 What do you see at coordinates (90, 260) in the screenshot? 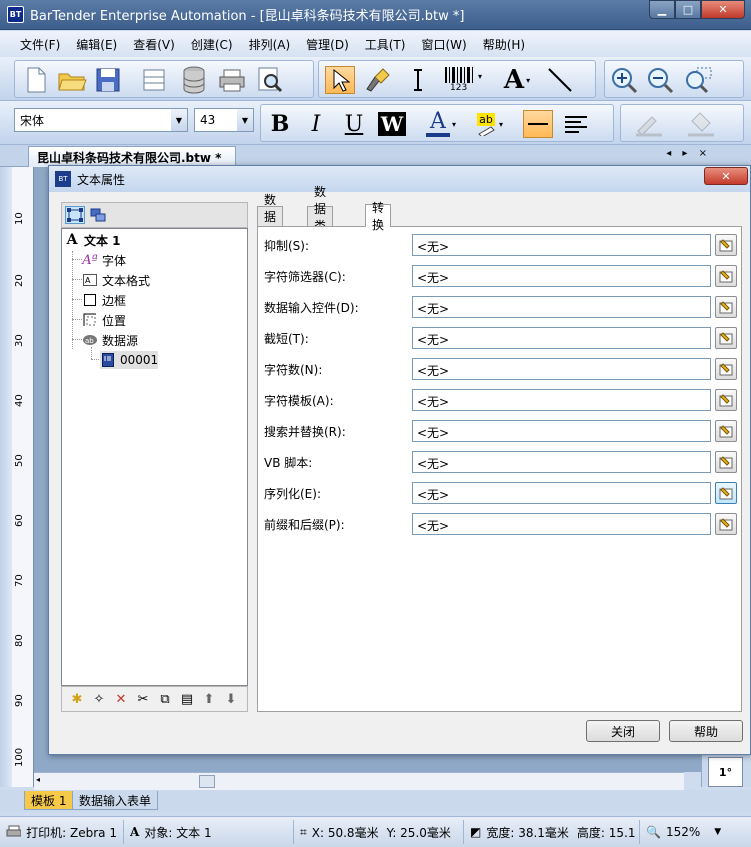
I see `font-icon: Aª` at bounding box center [90, 260].